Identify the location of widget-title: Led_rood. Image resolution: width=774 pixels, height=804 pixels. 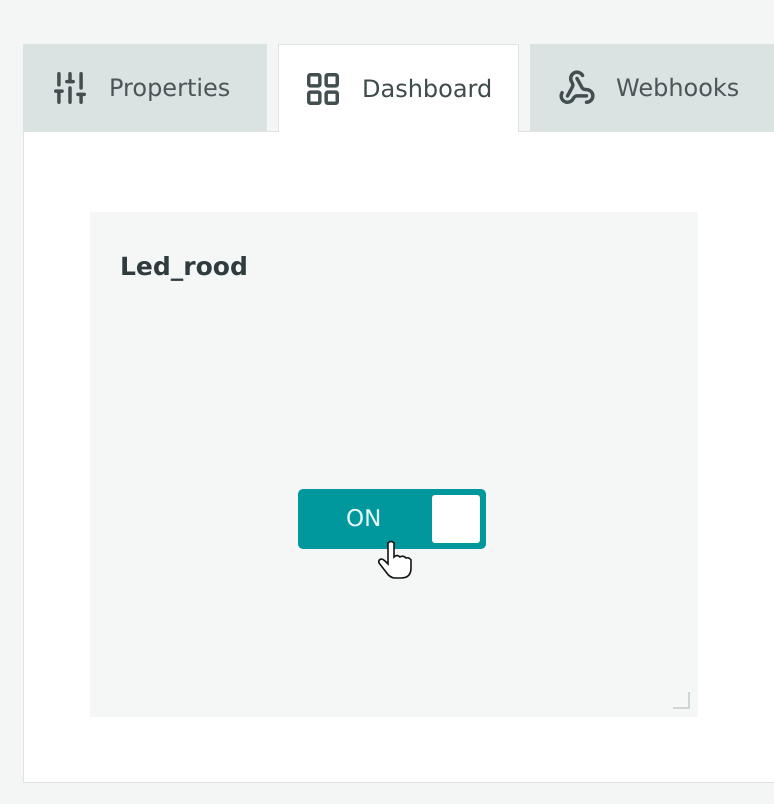
(184, 267).